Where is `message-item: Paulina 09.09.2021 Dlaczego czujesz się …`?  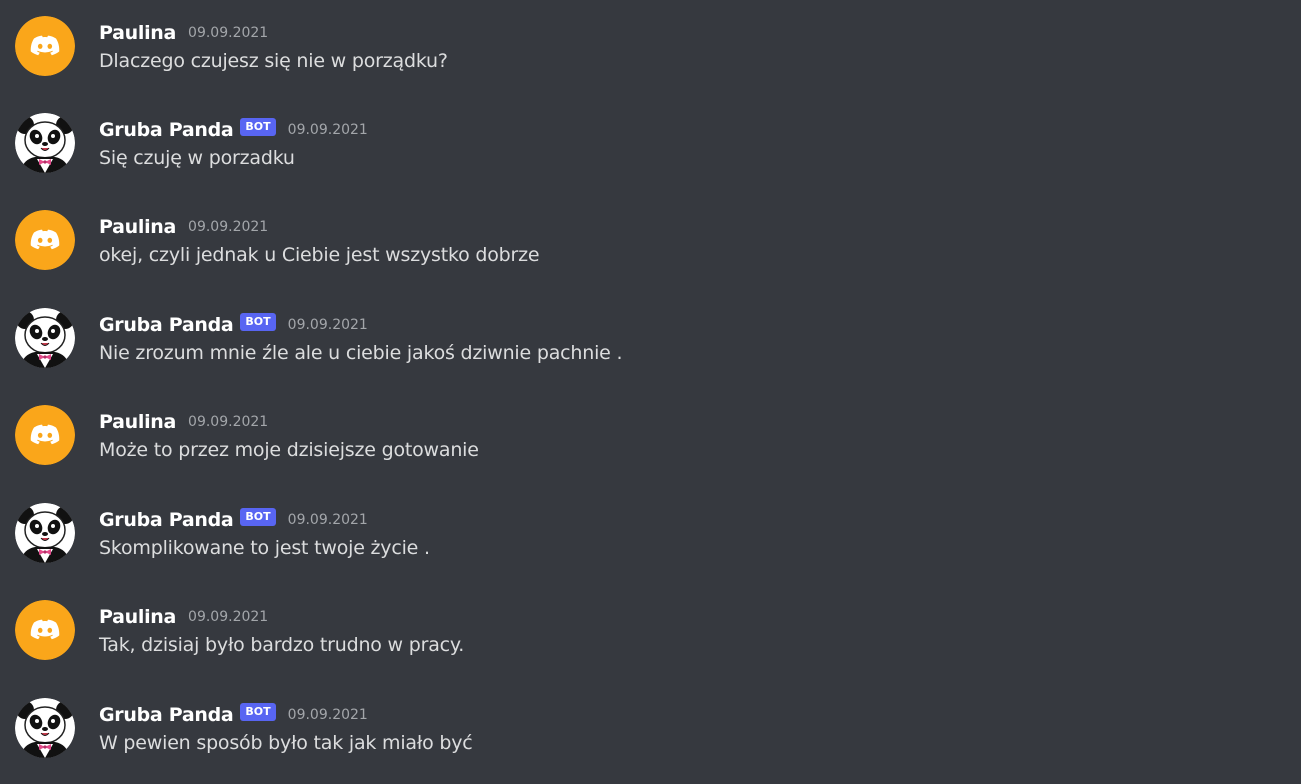
message-item: Paulina 09.09.2021 Dlaczego czujesz się … is located at coordinates (650, 40).